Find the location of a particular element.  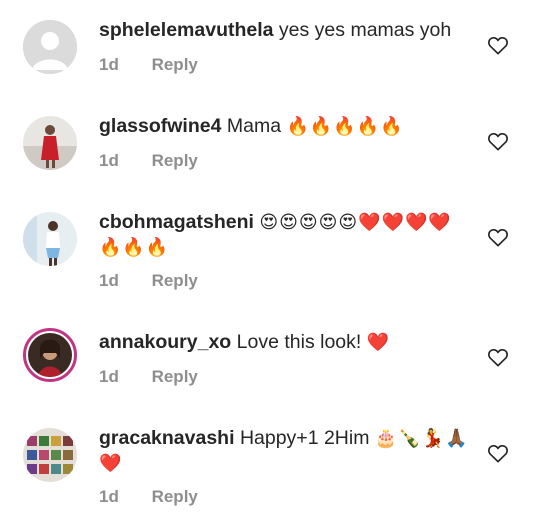

emoji-text: ❤️ is located at coordinates (378, 342).